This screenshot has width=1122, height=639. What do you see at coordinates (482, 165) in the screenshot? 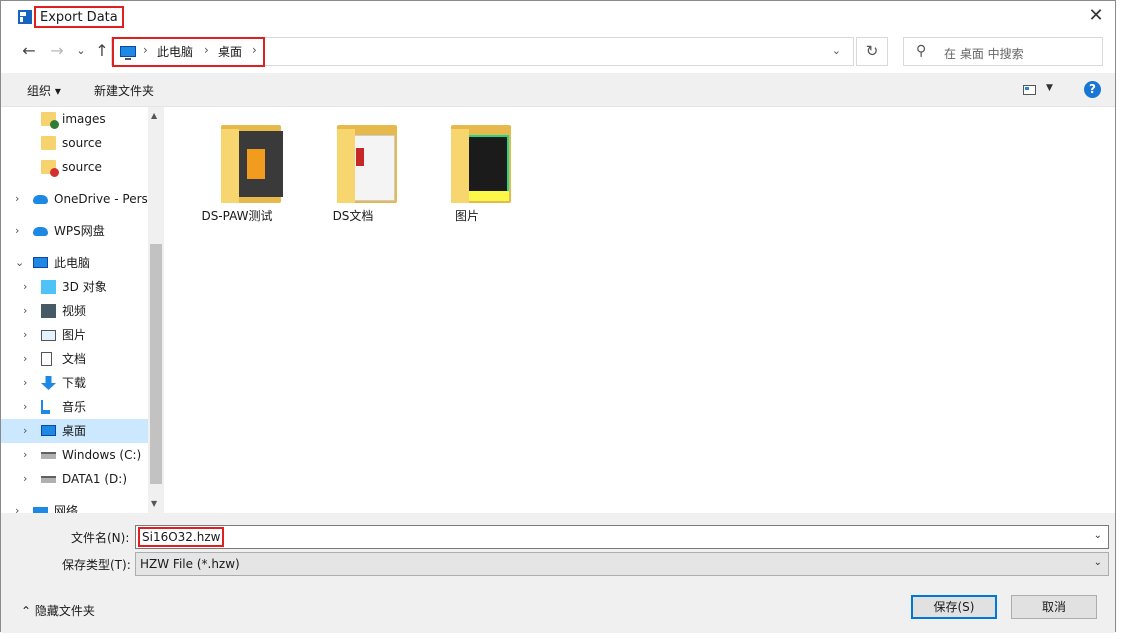
I see `folder-pictures-icon` at bounding box center [482, 165].